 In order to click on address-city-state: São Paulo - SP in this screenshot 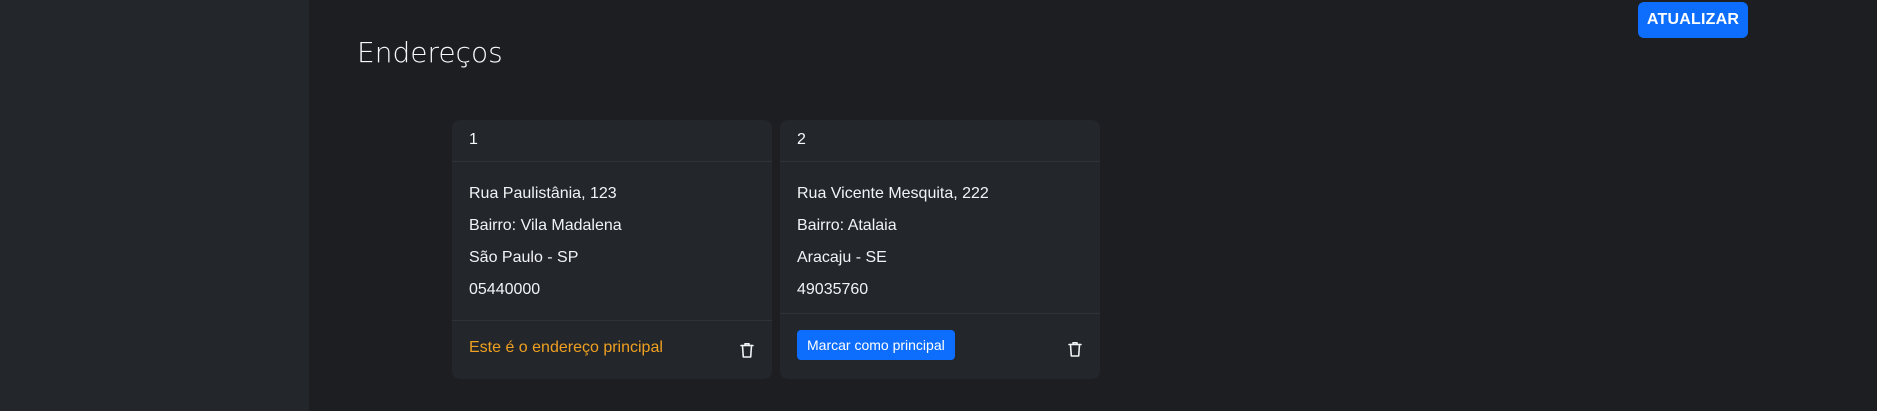, I will do `click(524, 257)`.